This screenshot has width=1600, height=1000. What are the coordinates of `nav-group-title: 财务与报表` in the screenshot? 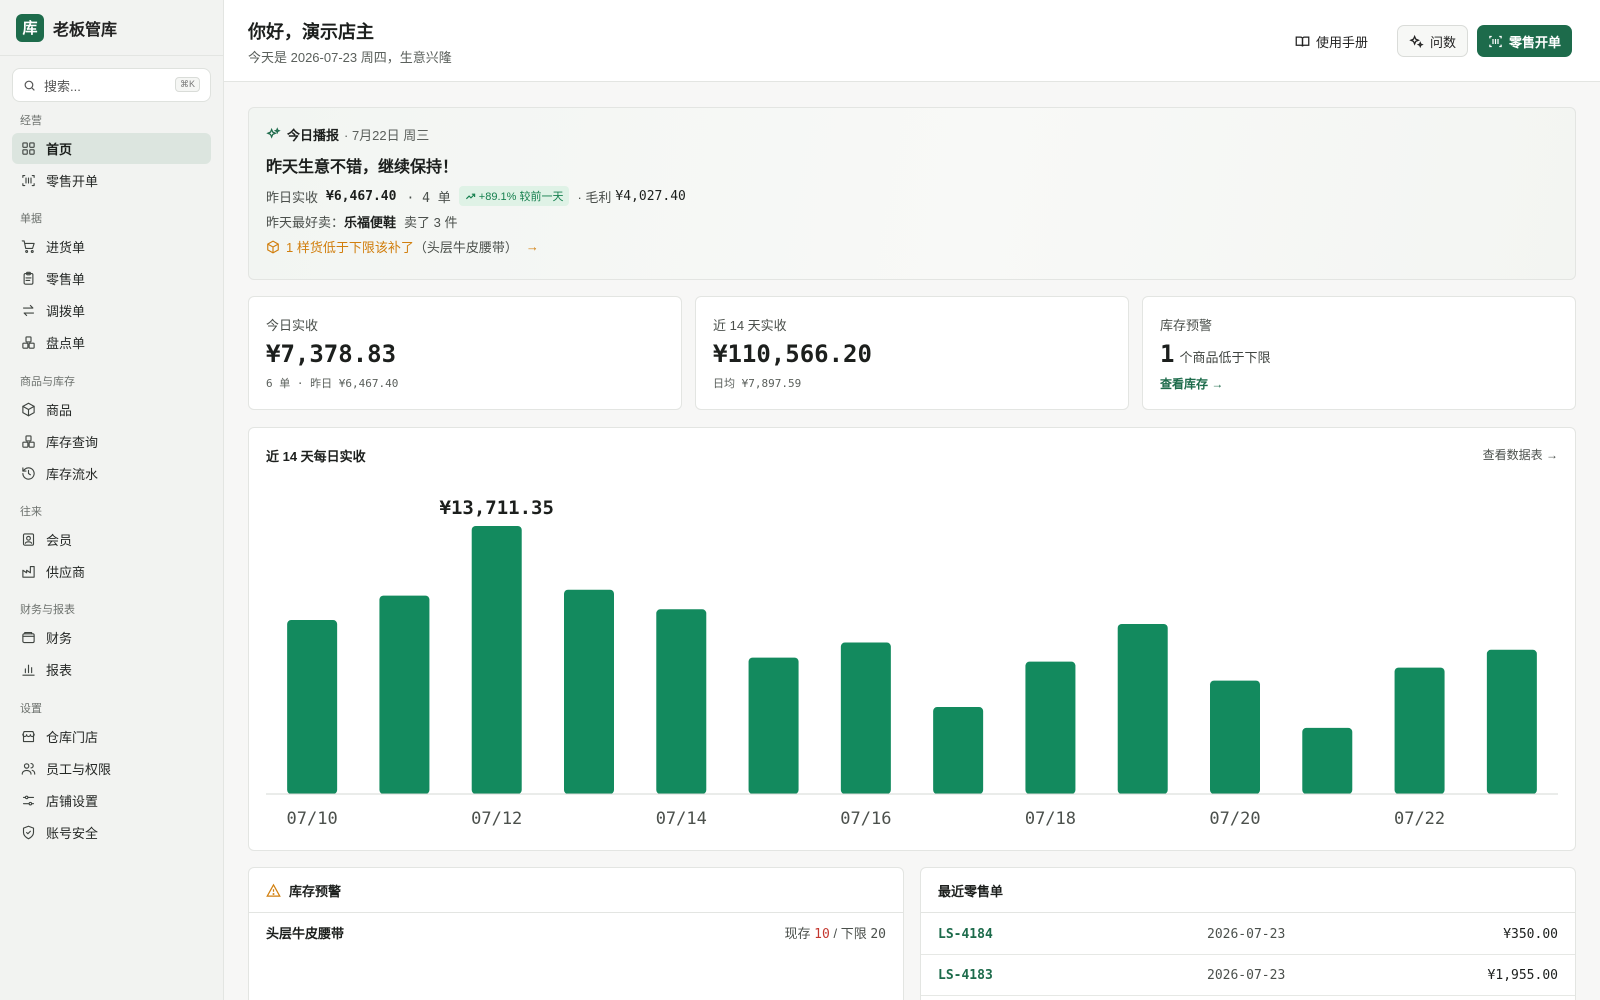 It's located at (47, 610).